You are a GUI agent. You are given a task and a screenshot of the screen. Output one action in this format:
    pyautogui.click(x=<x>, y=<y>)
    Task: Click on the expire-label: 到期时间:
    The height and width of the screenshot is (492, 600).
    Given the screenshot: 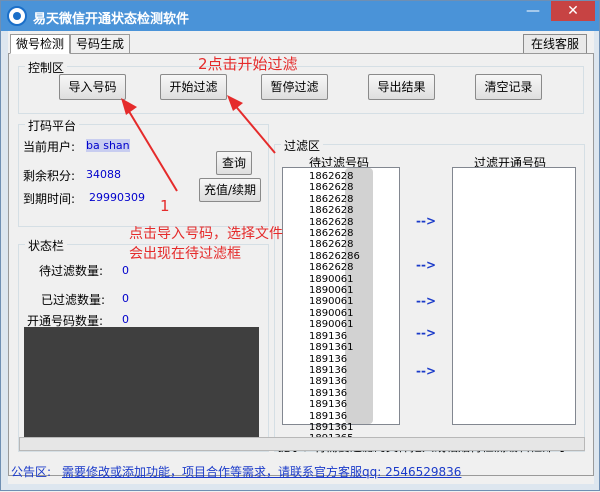 What is the action you would take?
    pyautogui.click(x=49, y=199)
    